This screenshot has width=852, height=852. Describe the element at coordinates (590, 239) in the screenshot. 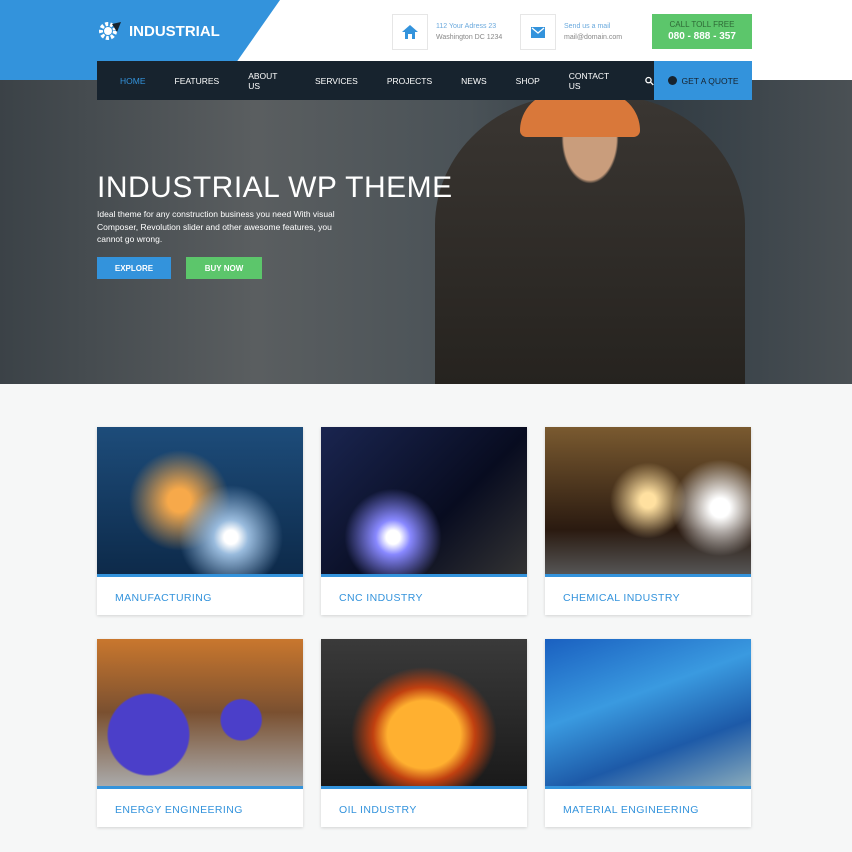

I see `hero-worker-image` at that location.